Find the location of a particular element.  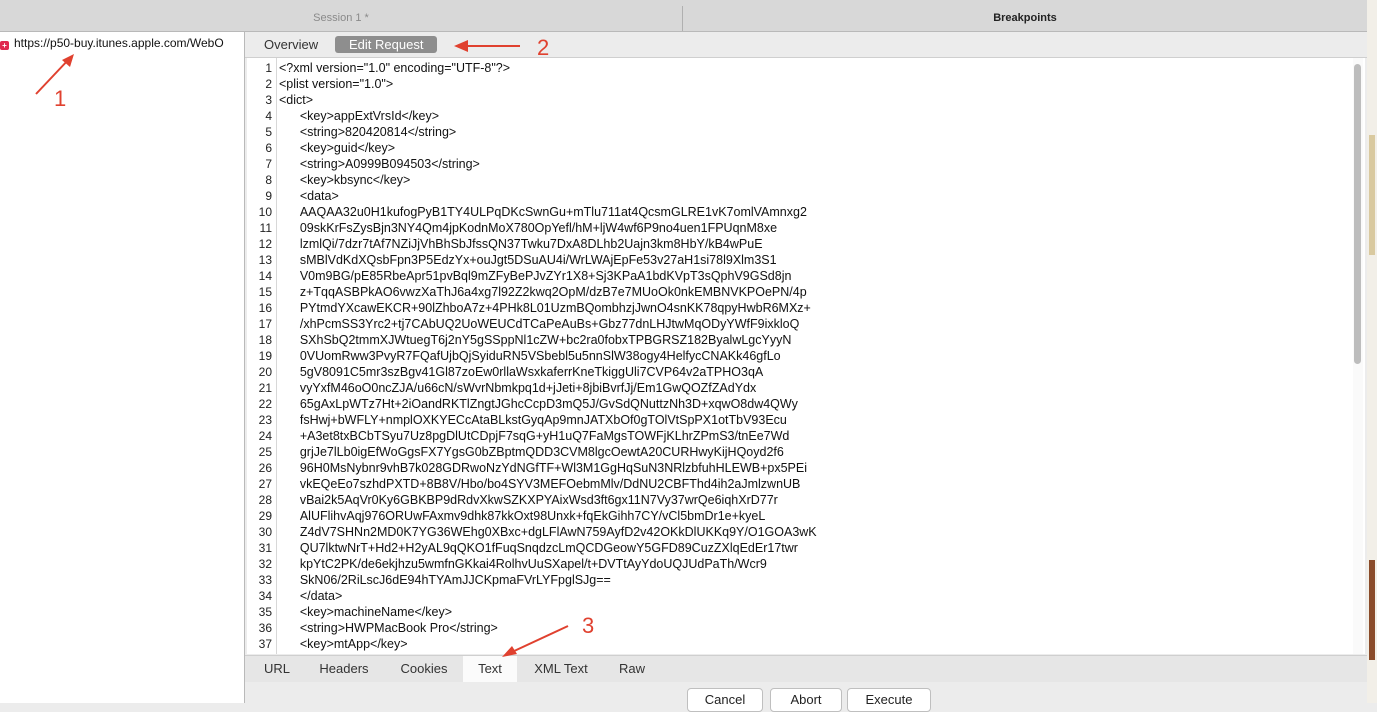

line-number: 31 is located at coordinates (265, 548).